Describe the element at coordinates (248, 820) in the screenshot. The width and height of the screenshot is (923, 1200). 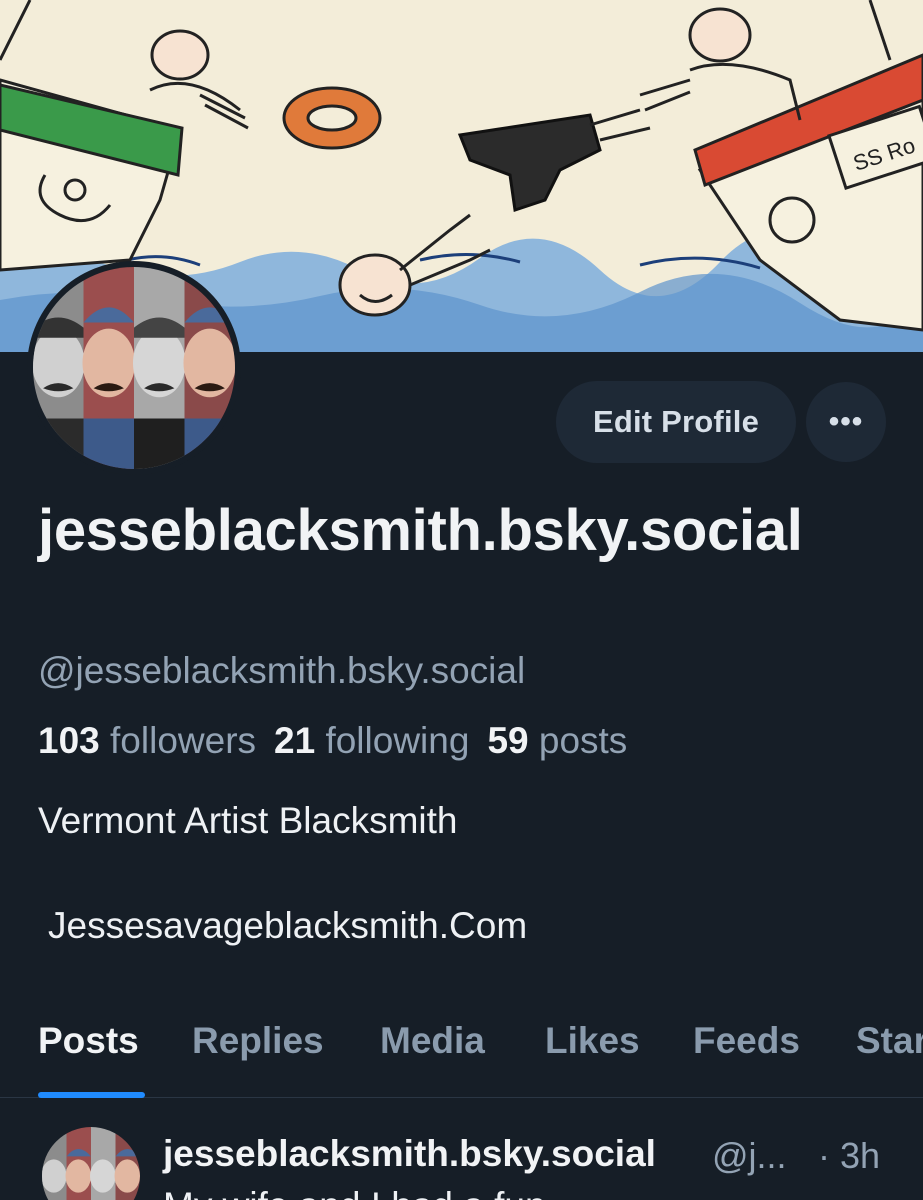
I see `profile-bio: Vermont Artist Blacksmith` at that location.